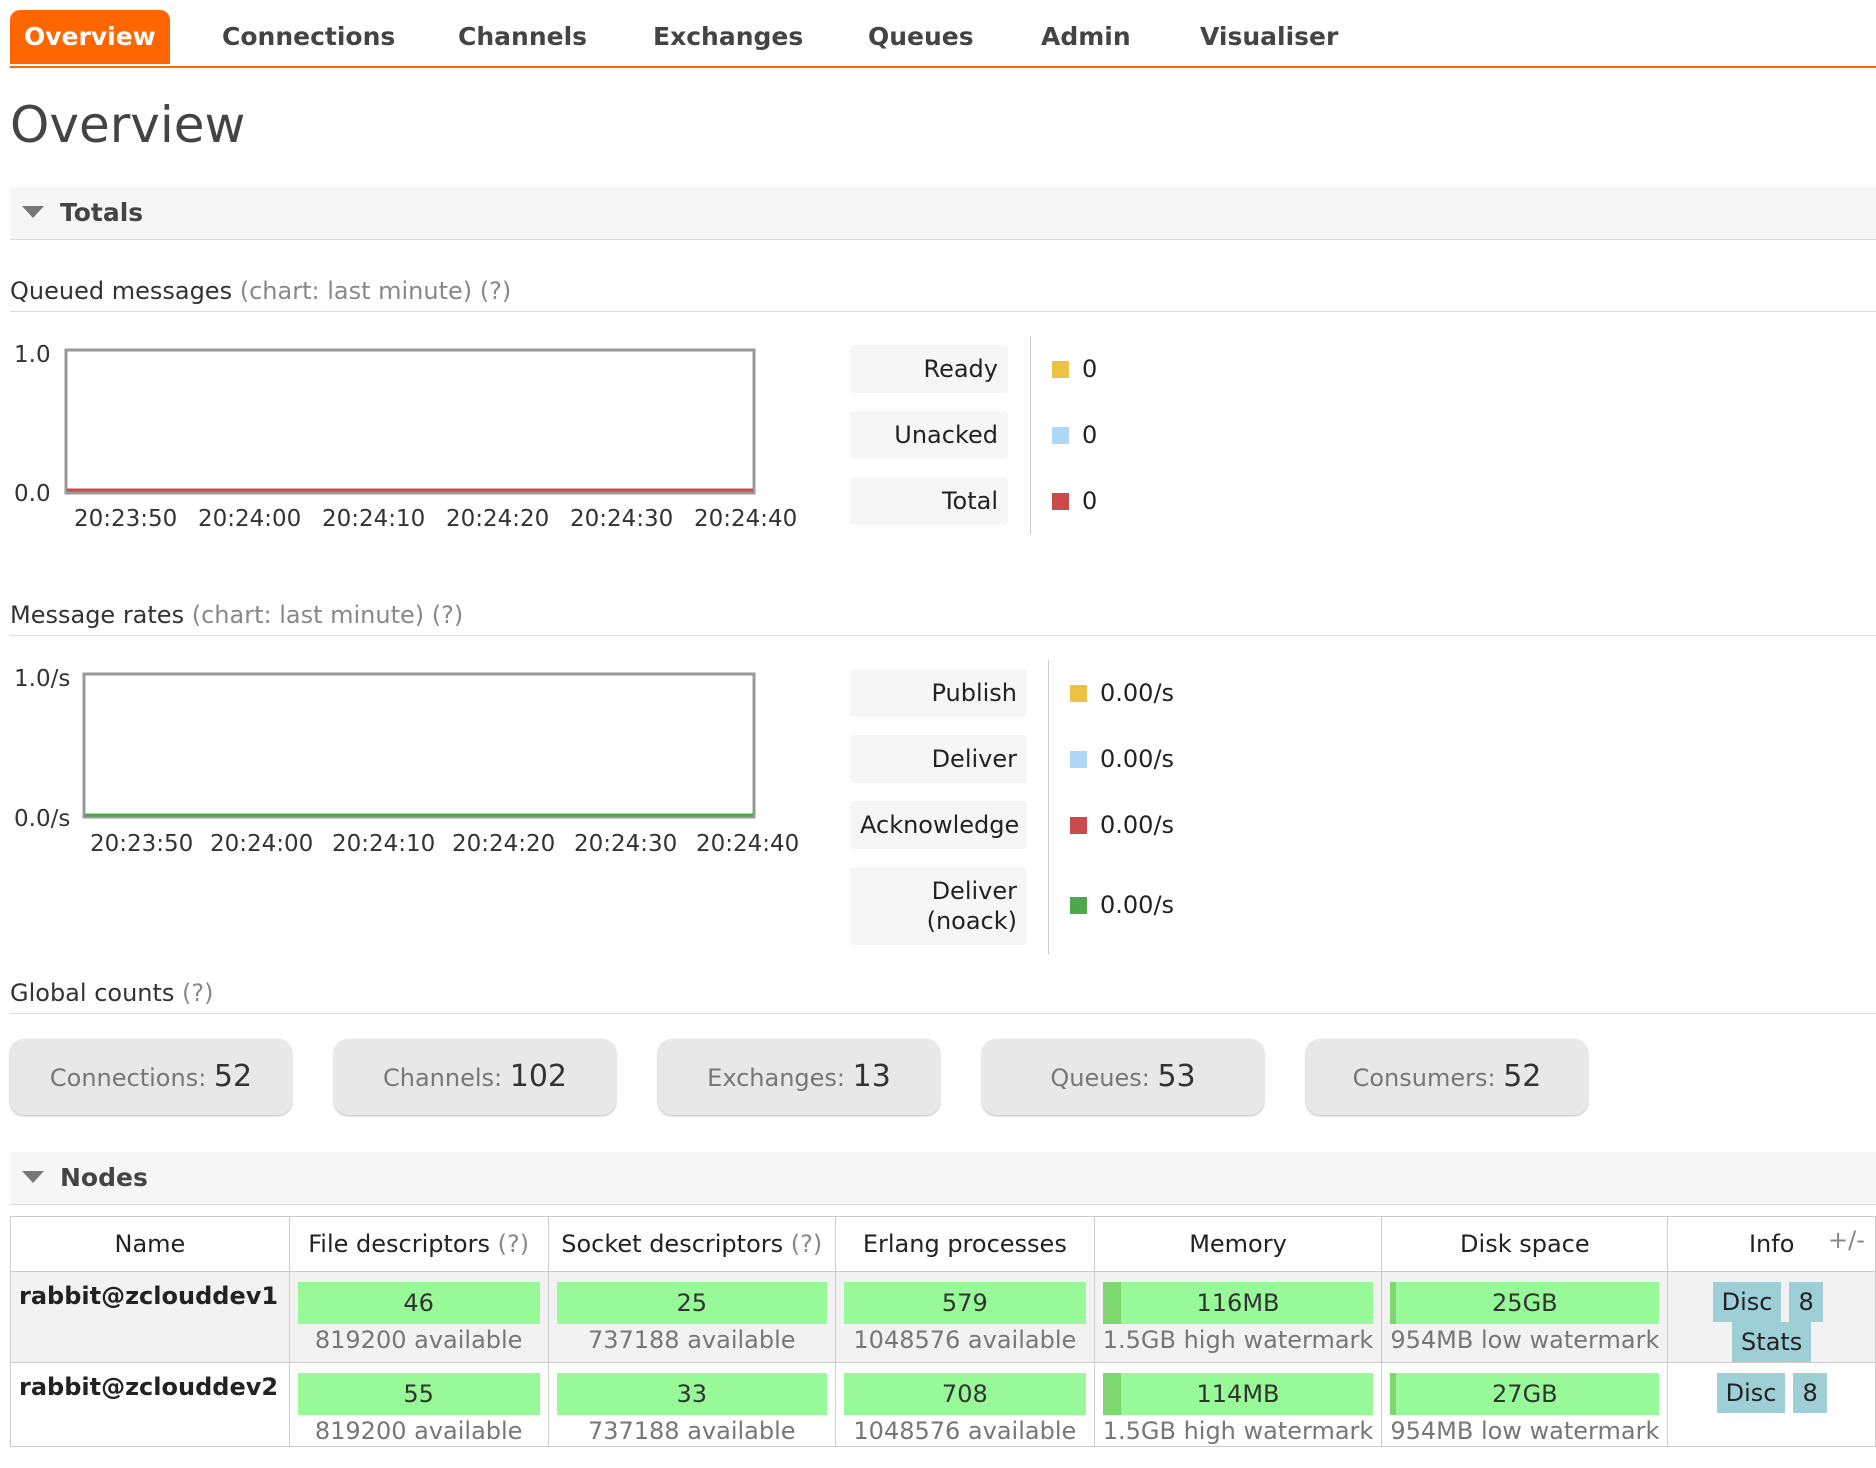 Image resolution: width=1876 pixels, height=1468 pixels. Describe the element at coordinates (249, 519) in the screenshot. I see `queued-x-tick: 20:24:00` at that location.